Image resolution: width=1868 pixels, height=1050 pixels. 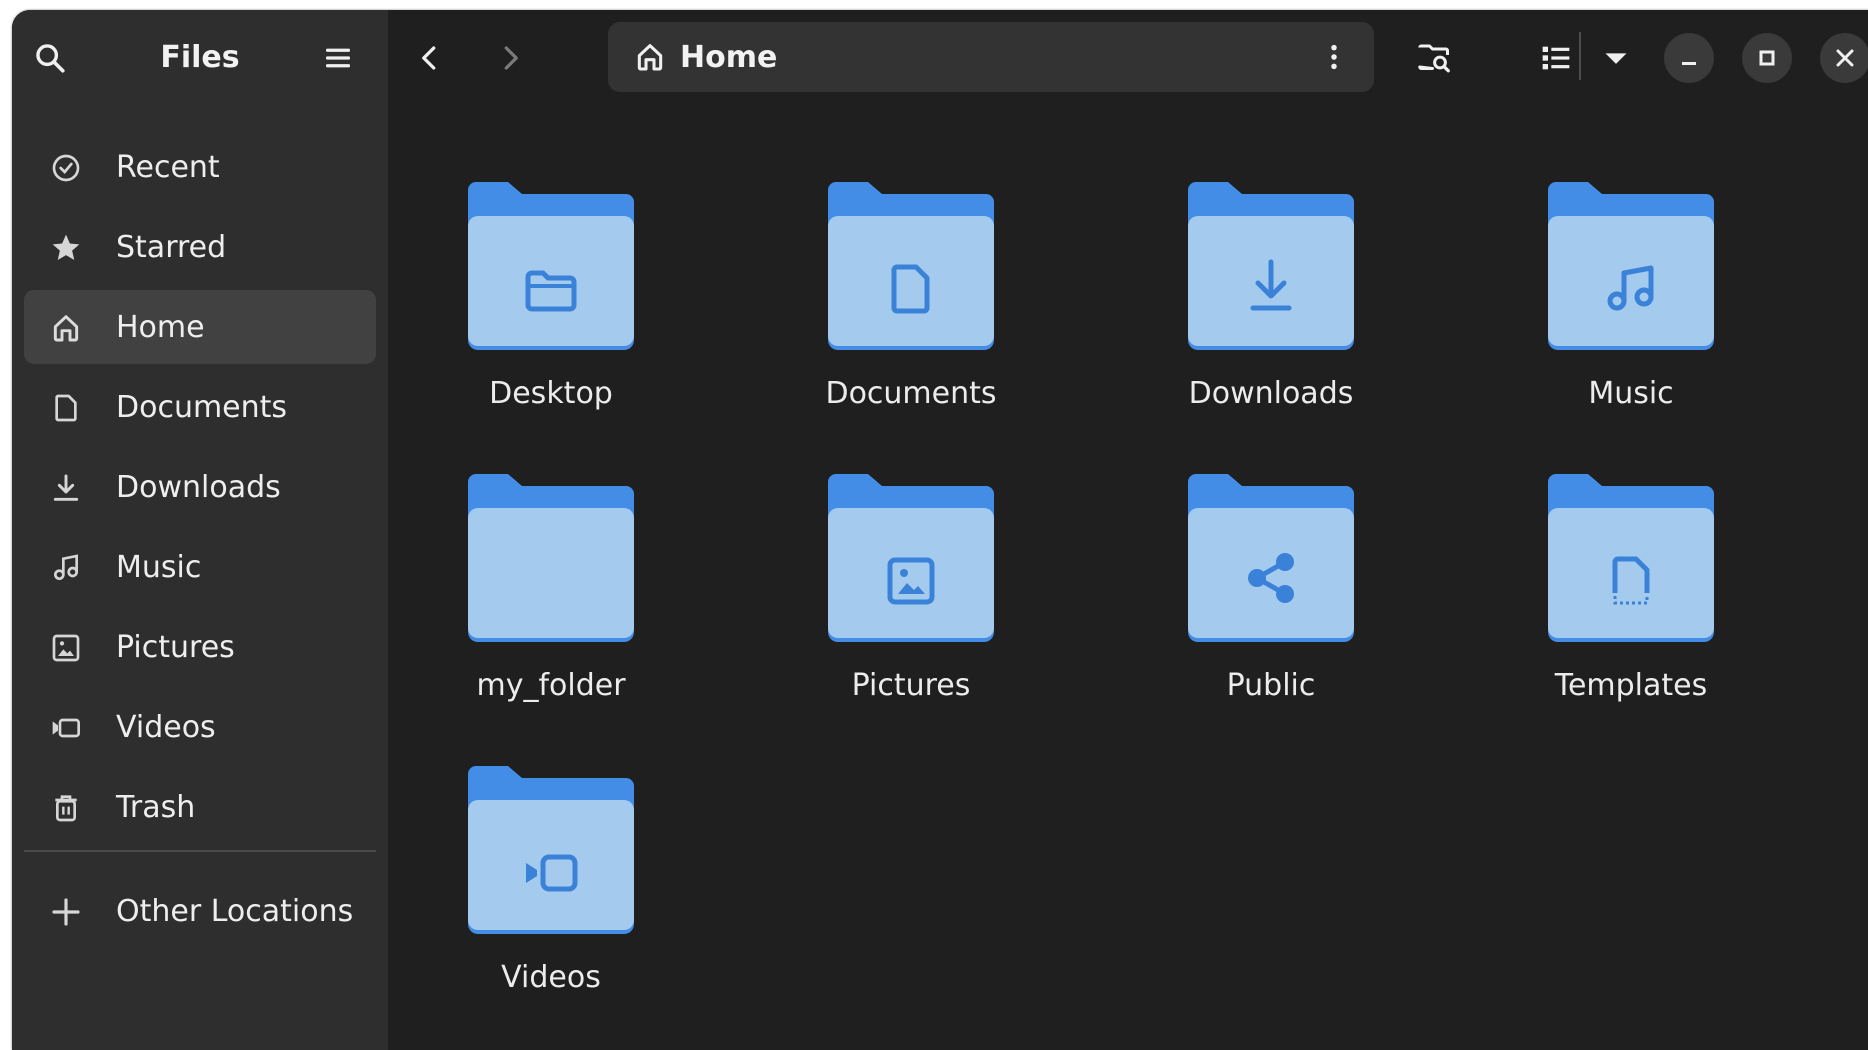 I want to click on view-list-button, so click(x=1556, y=58).